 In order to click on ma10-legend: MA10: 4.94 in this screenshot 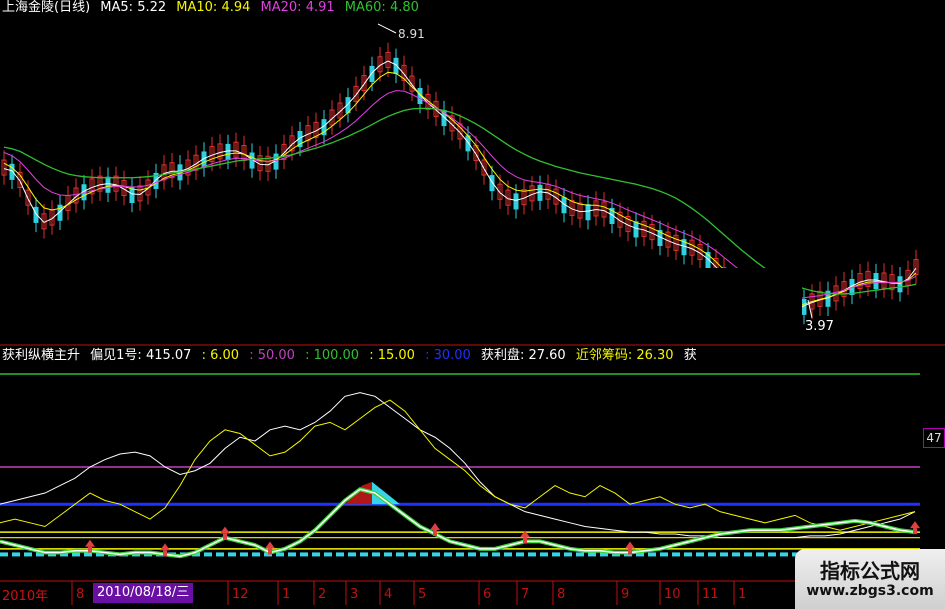, I will do `click(213, 7)`.